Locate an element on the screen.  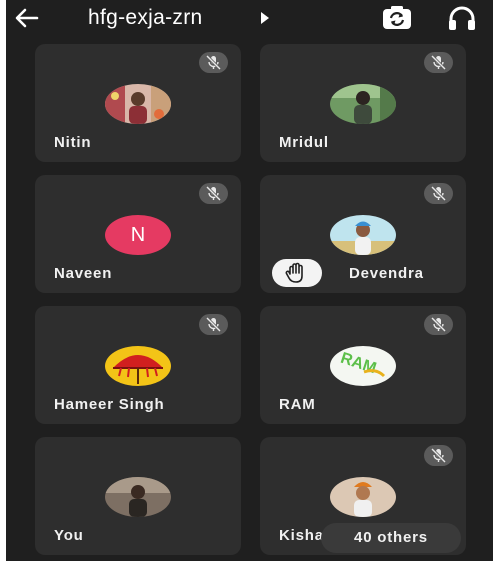
headphones-icon is located at coordinates (462, 18).